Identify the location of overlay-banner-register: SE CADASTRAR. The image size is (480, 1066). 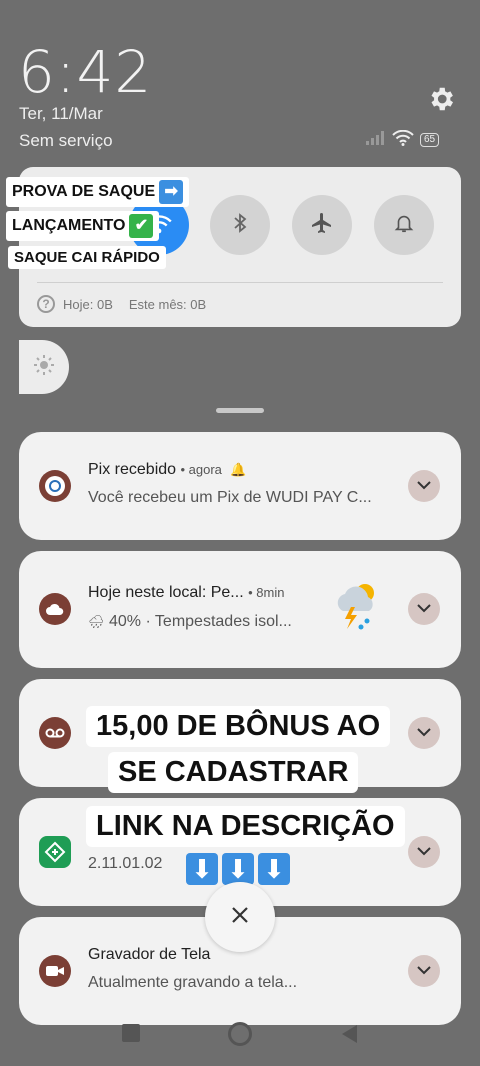
(233, 772).